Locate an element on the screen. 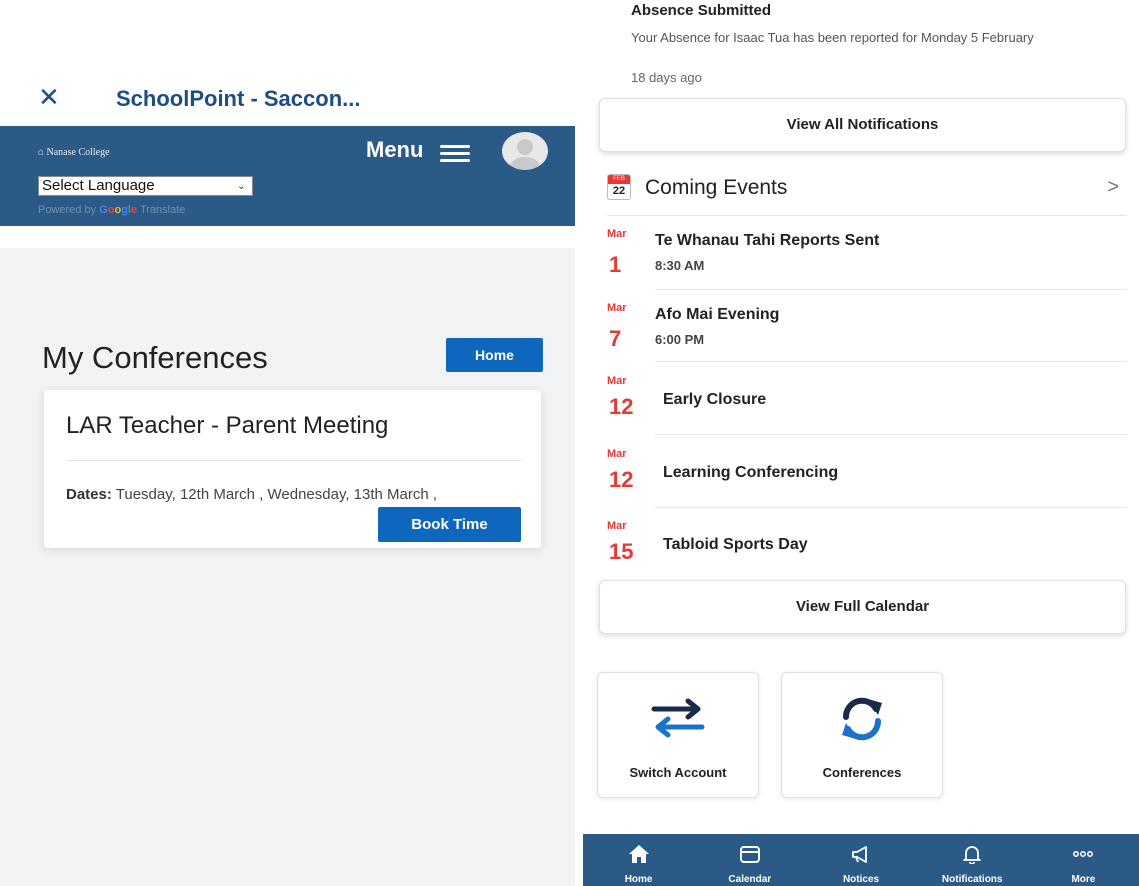  book-time-button: Book Time is located at coordinates (449, 524).